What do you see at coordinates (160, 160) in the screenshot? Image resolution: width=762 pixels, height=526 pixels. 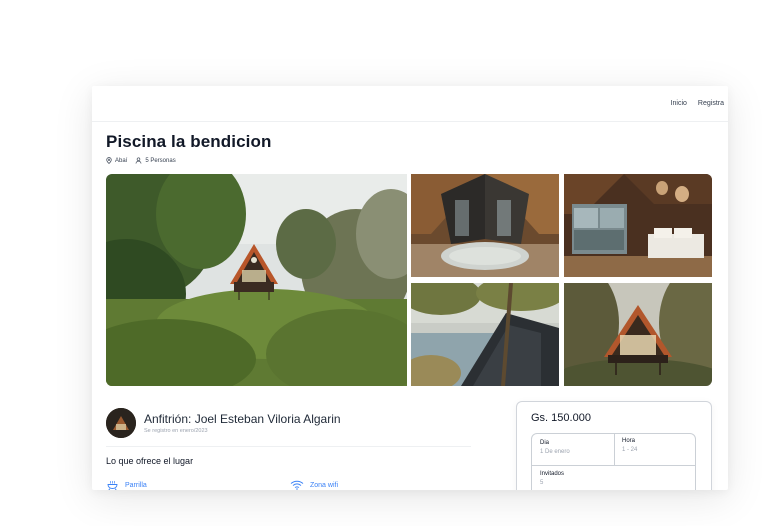 I see `capacity-text: 5 Personas` at bounding box center [160, 160].